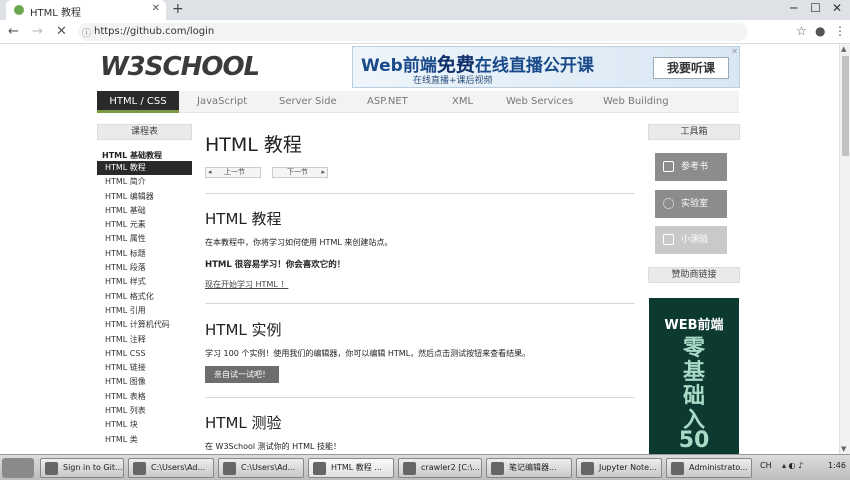  Describe the element at coordinates (156, 8) in the screenshot. I see `close-icon: ✕` at that location.